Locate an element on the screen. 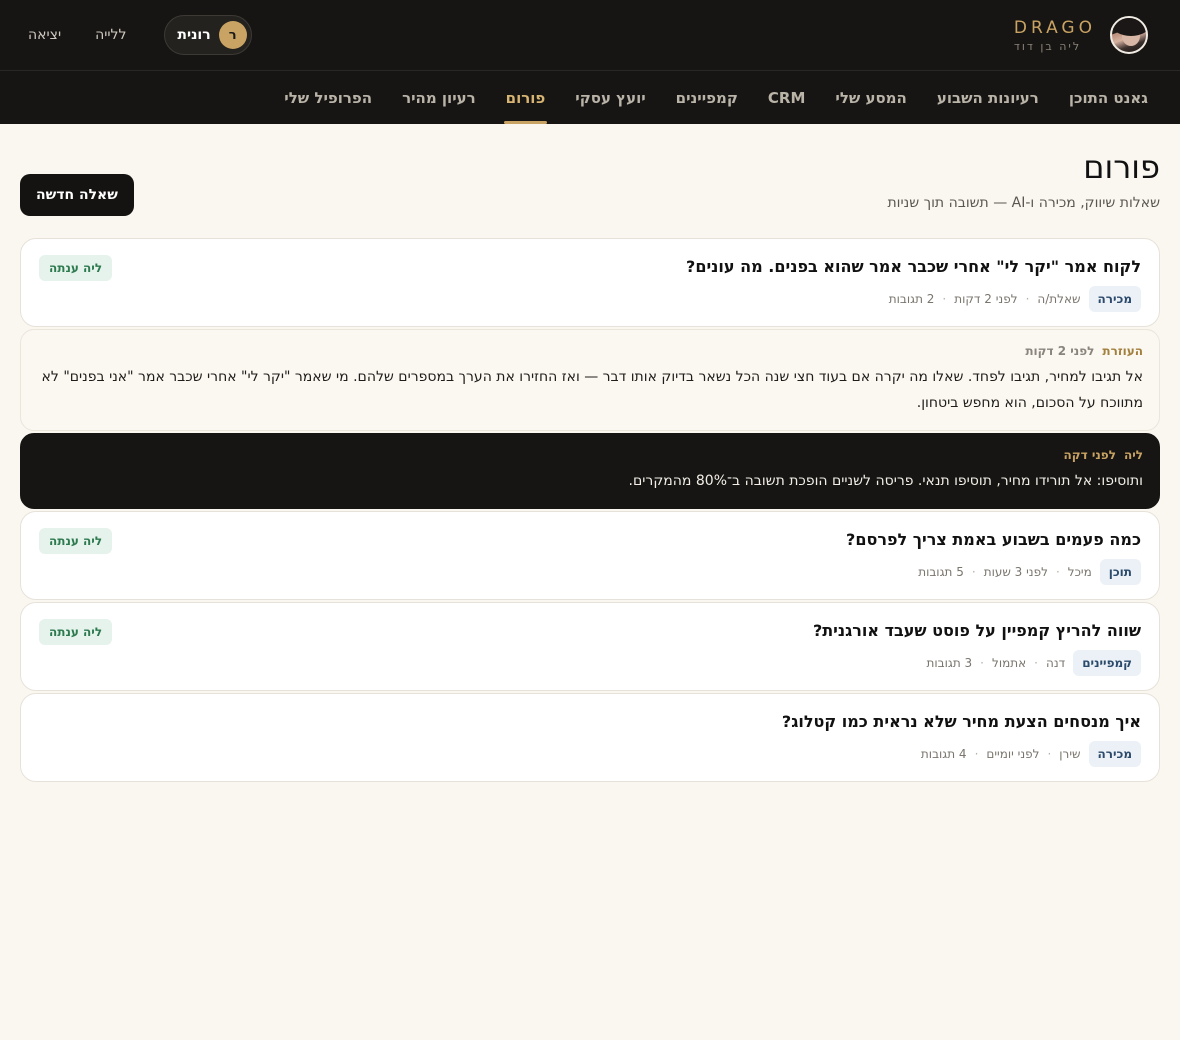  user-switcher: ר רונית is located at coordinates (208, 35).